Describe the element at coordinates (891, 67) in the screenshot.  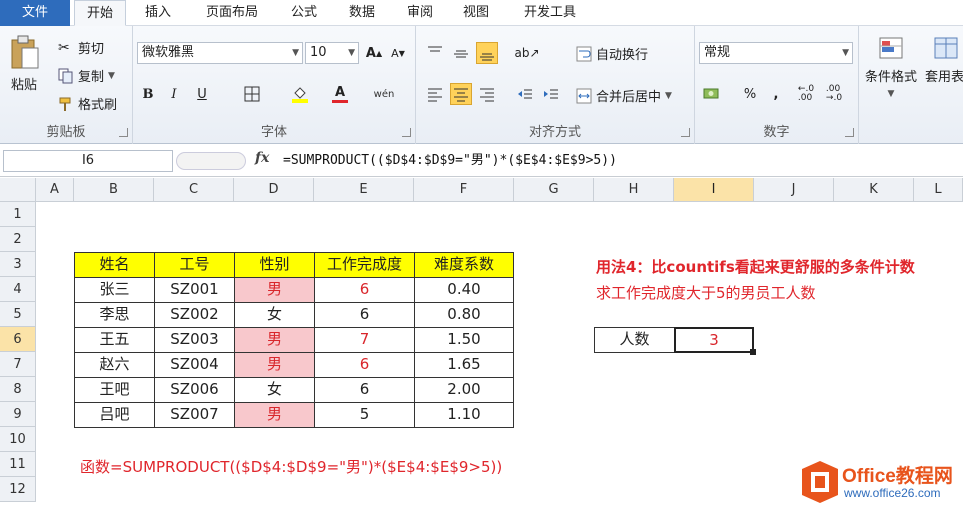
I see `conditional-format-button: 条件格式 ▼` at that location.